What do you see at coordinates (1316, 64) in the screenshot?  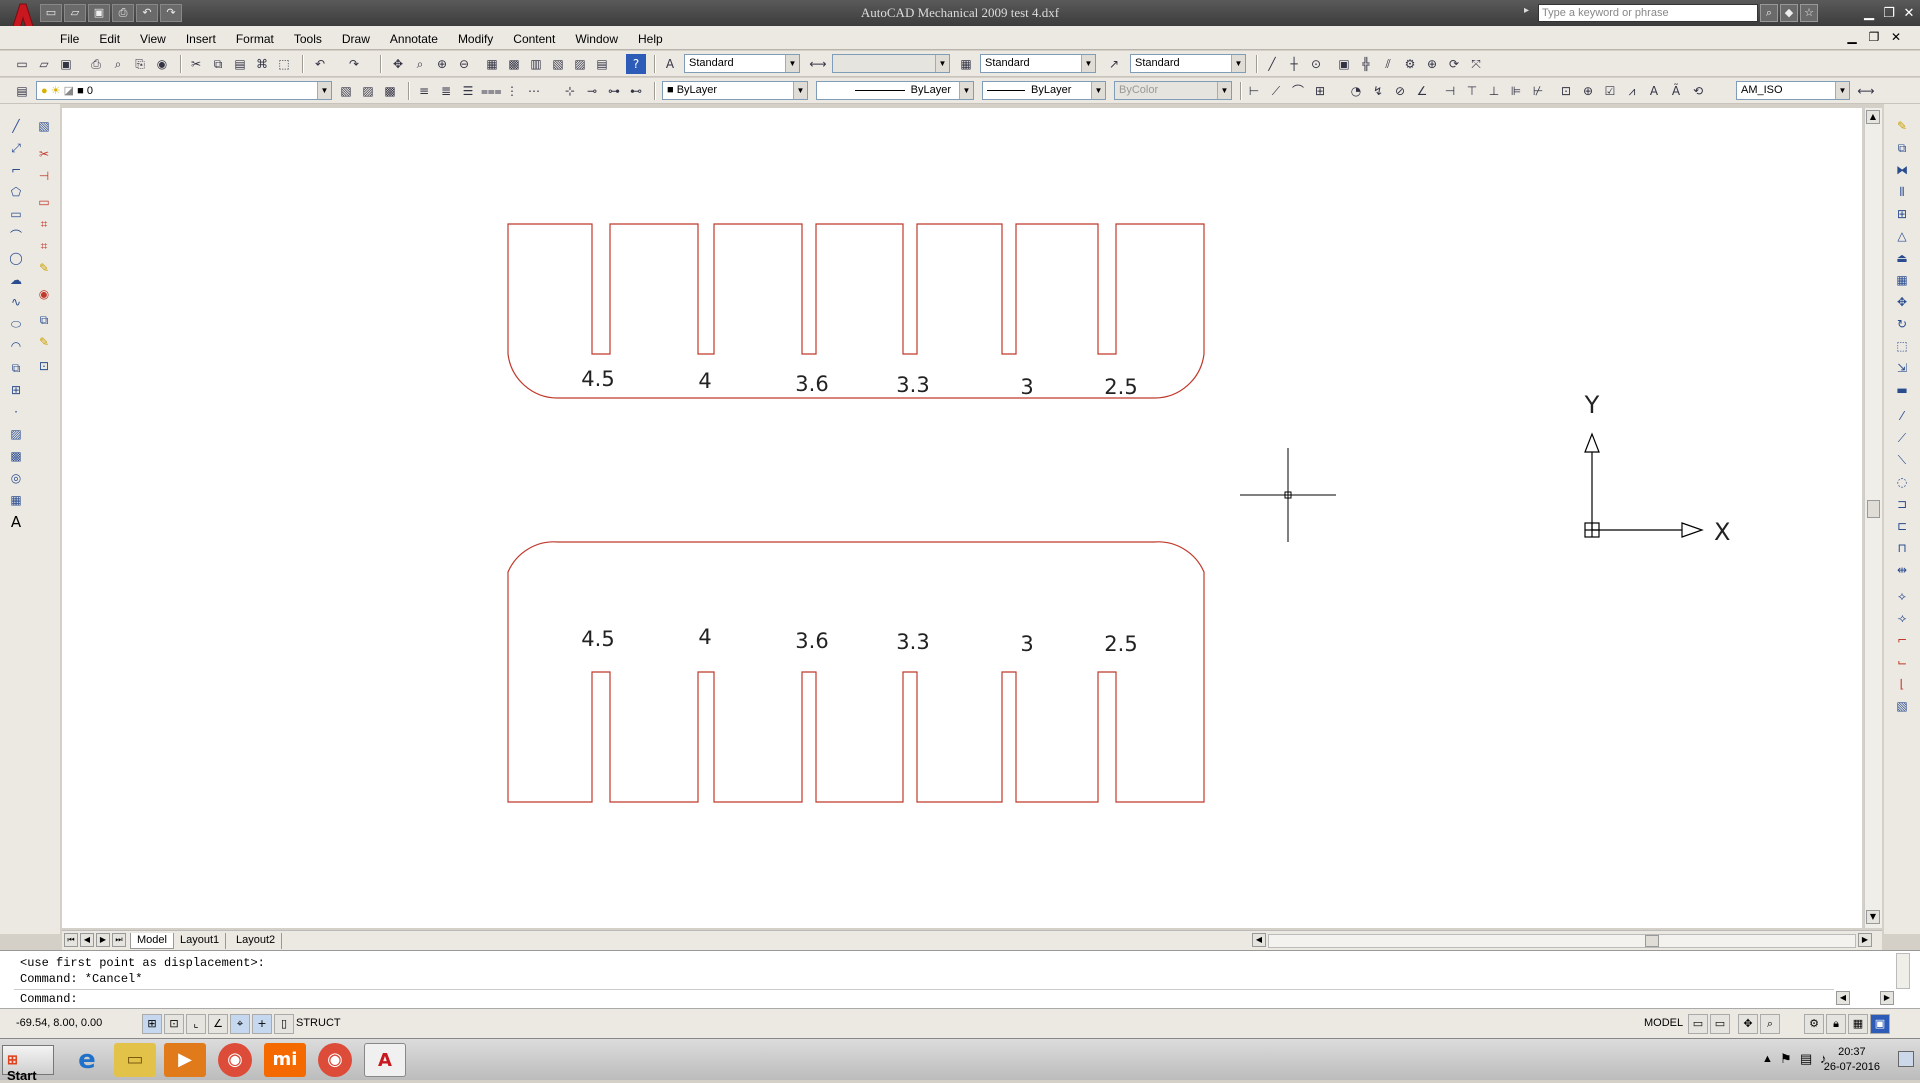 I see `center-mark-icon: ⊙` at bounding box center [1316, 64].